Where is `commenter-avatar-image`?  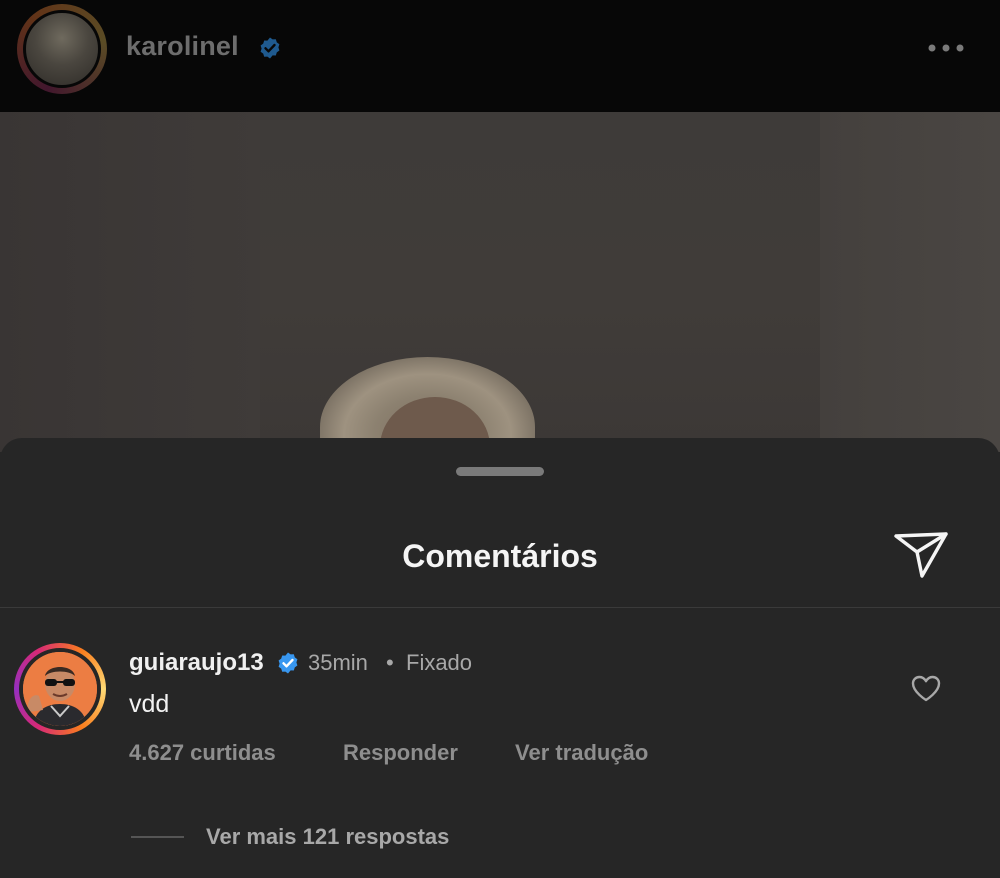 commenter-avatar-image is located at coordinates (60, 689).